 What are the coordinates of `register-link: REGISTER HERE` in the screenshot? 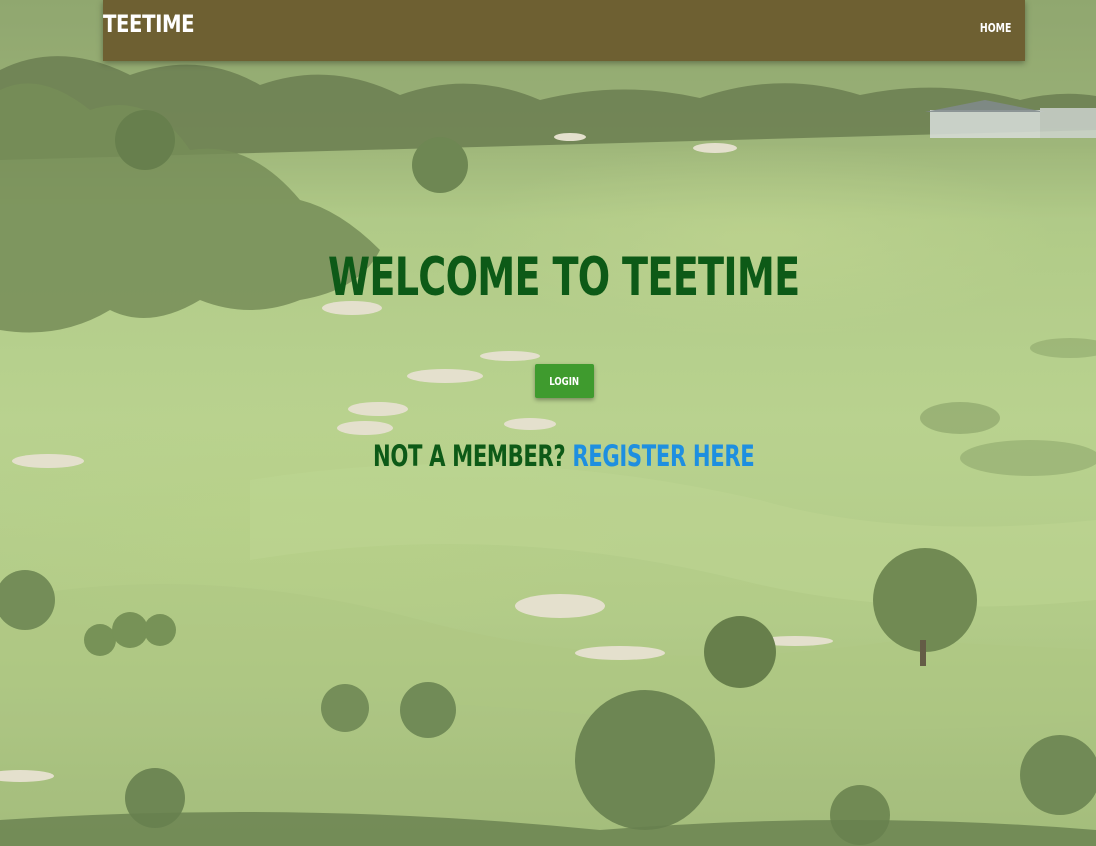 It's located at (663, 456).